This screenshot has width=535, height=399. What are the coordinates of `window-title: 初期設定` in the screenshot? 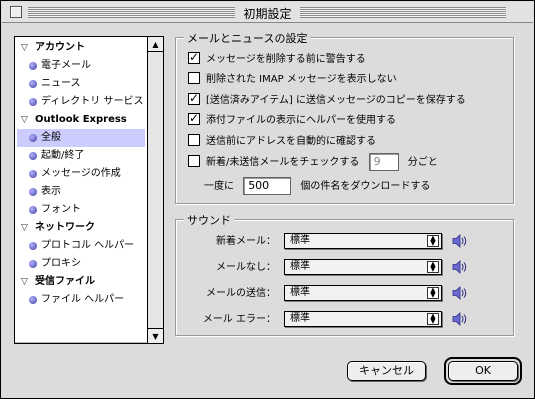 It's located at (267, 14).